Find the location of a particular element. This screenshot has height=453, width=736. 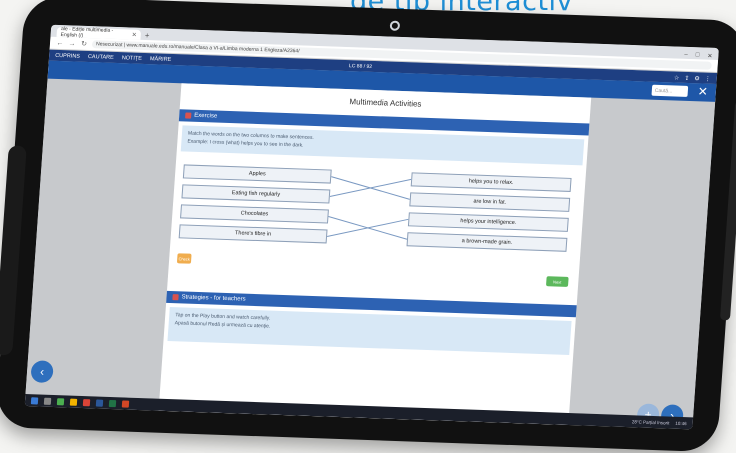

camera-icon is located at coordinates (395, 25).